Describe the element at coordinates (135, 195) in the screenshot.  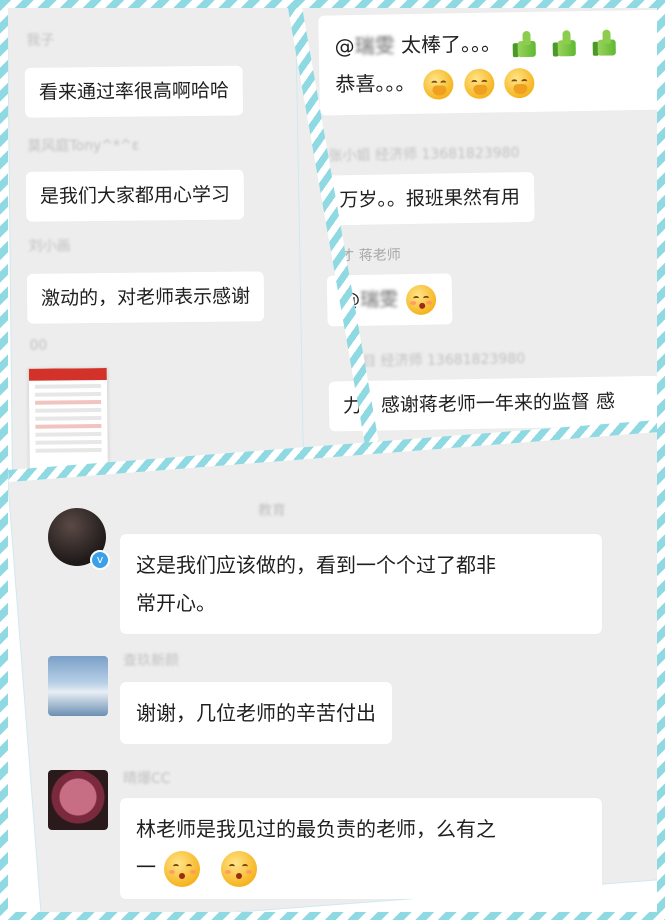
I see `chat-bubble: 是我们大家都用心学习` at that location.